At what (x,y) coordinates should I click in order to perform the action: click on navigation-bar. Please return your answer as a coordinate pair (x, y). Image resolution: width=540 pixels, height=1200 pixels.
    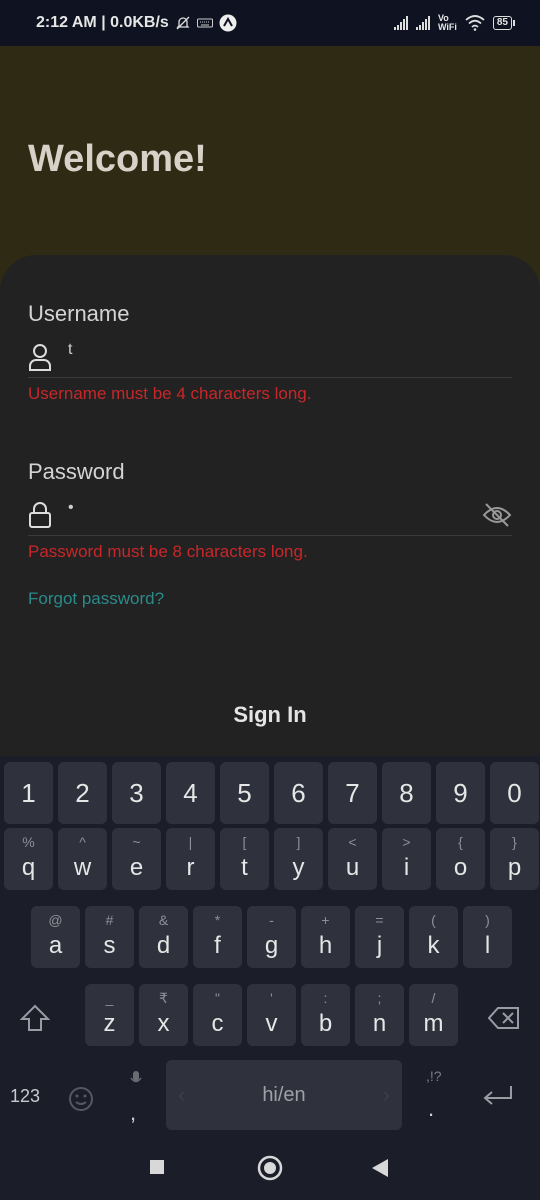
    Looking at the image, I should click on (270, 1168).